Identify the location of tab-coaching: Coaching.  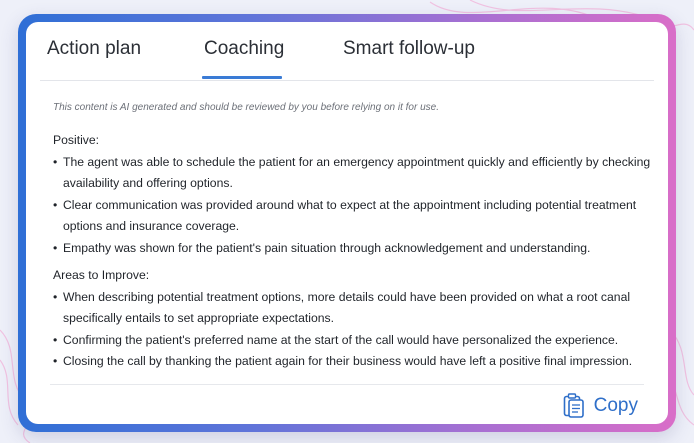
(244, 49).